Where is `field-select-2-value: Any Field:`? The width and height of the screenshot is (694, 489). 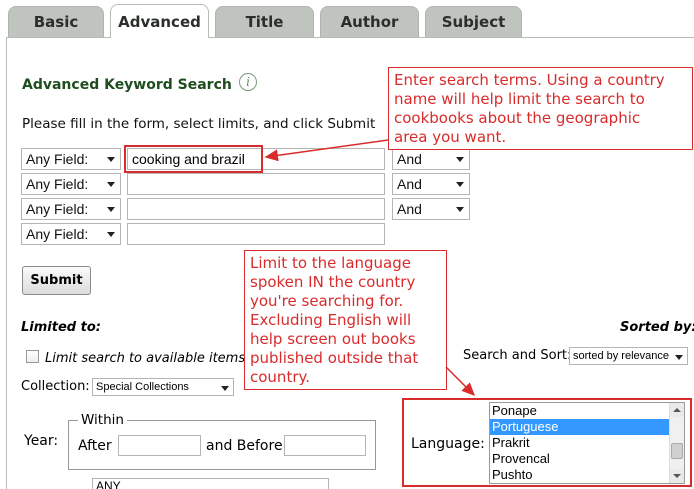 field-select-2-value: Any Field: is located at coordinates (57, 184).